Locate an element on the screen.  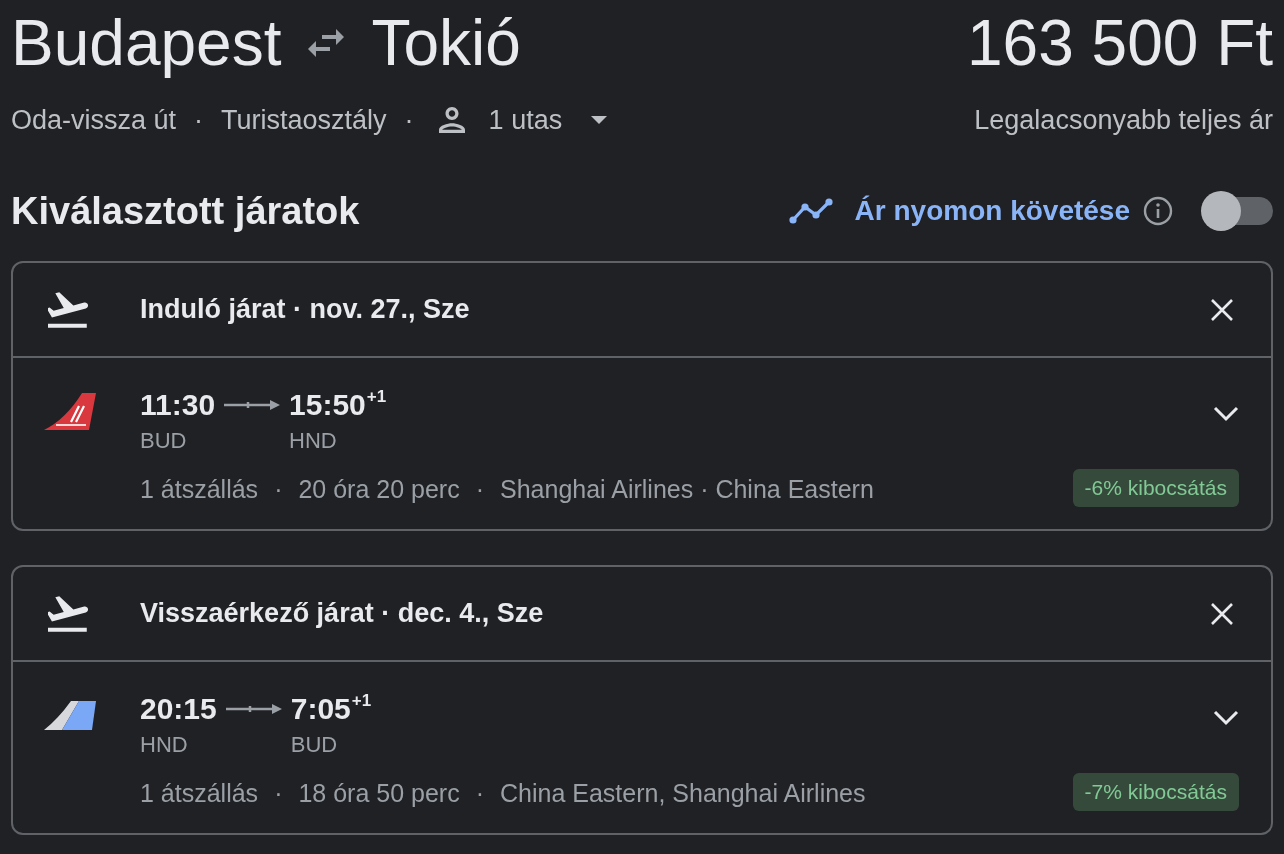
arrival-airport: BUD is located at coordinates (314, 745).